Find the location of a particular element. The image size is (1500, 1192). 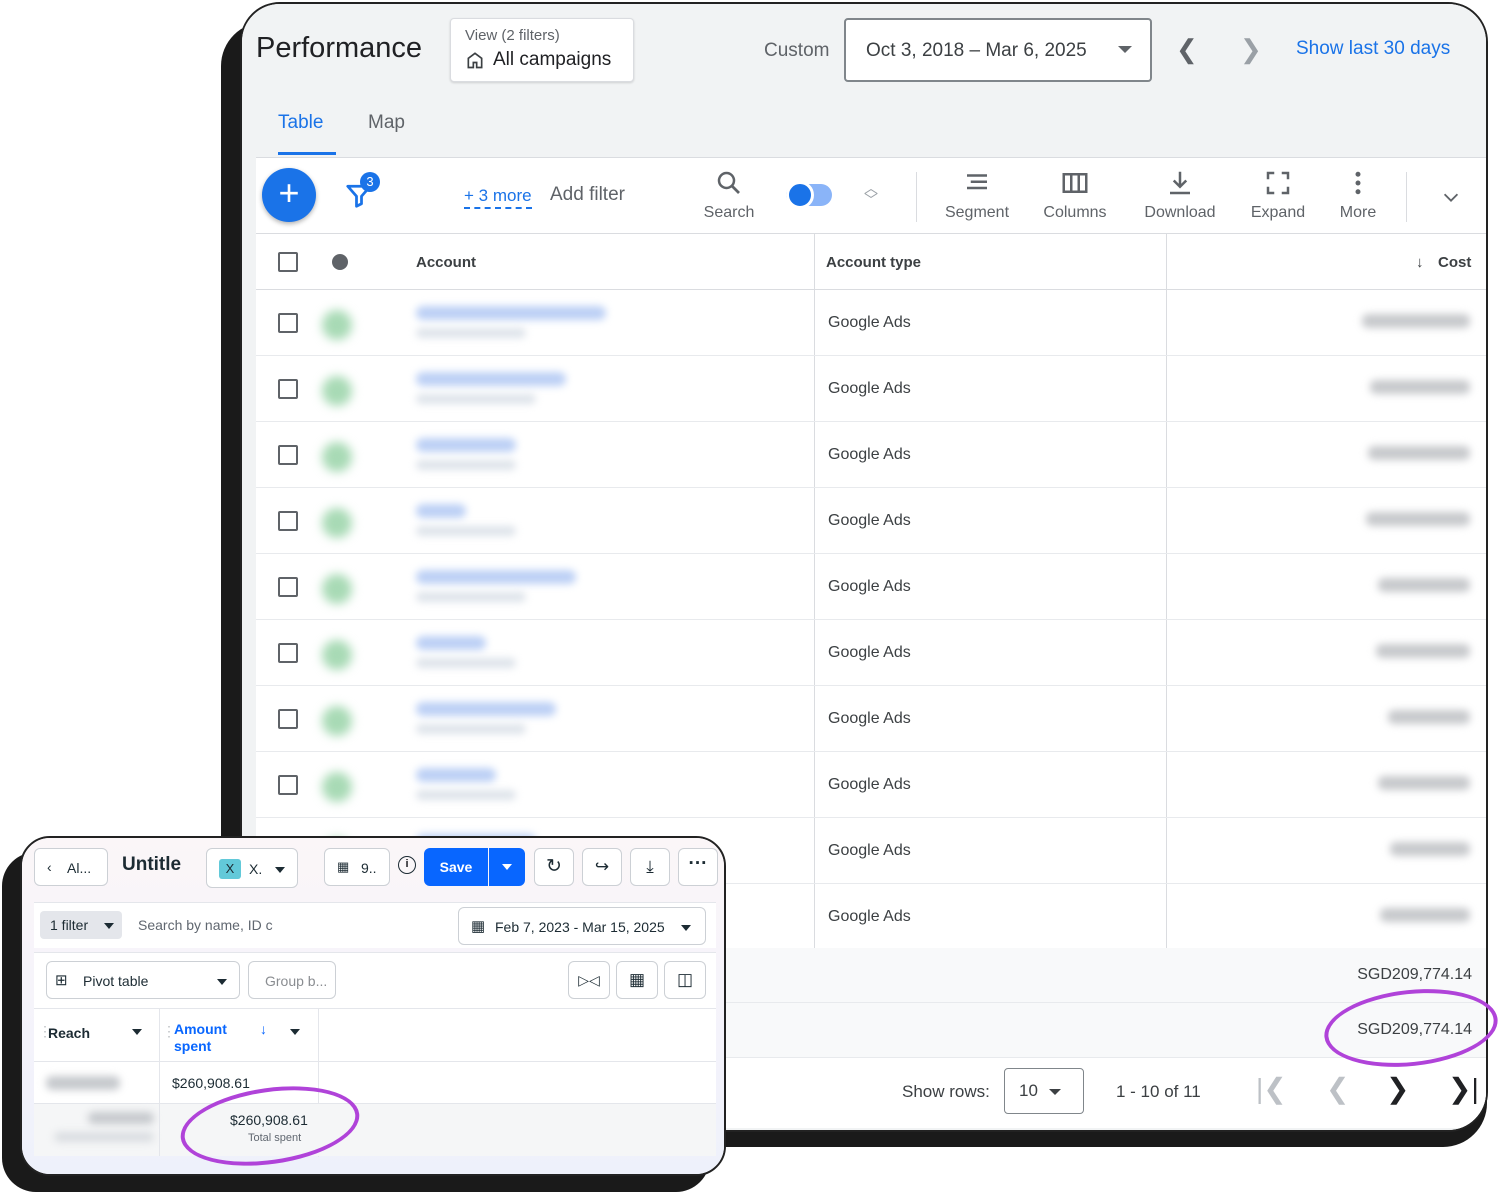

more-filters-link: + 3 more is located at coordinates (498, 197).